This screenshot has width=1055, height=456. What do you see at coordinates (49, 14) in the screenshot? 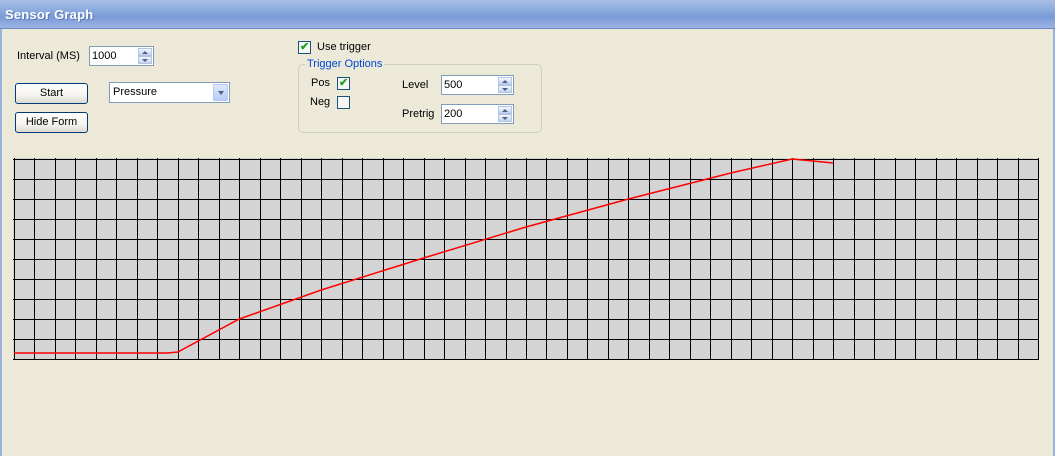
I see `window-title: Sensor Graph` at bounding box center [49, 14].